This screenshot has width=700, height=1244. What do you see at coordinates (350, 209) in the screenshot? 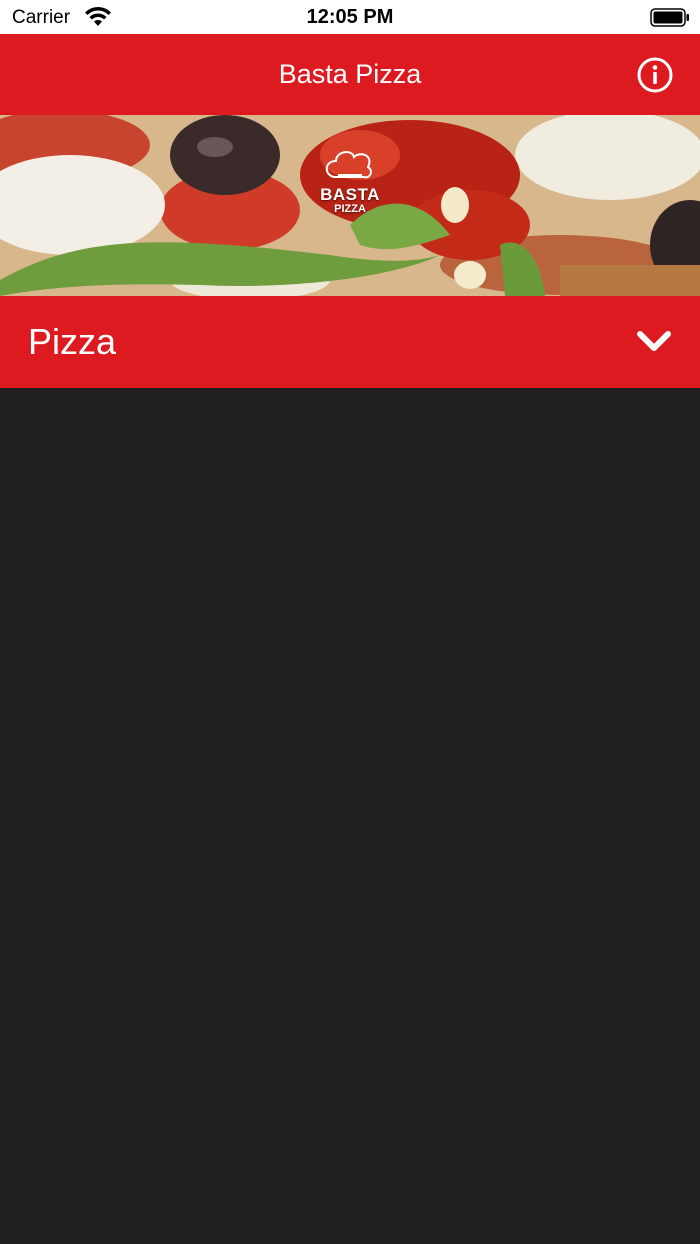
I see `logo-text-pizza: PIZZA` at bounding box center [350, 209].